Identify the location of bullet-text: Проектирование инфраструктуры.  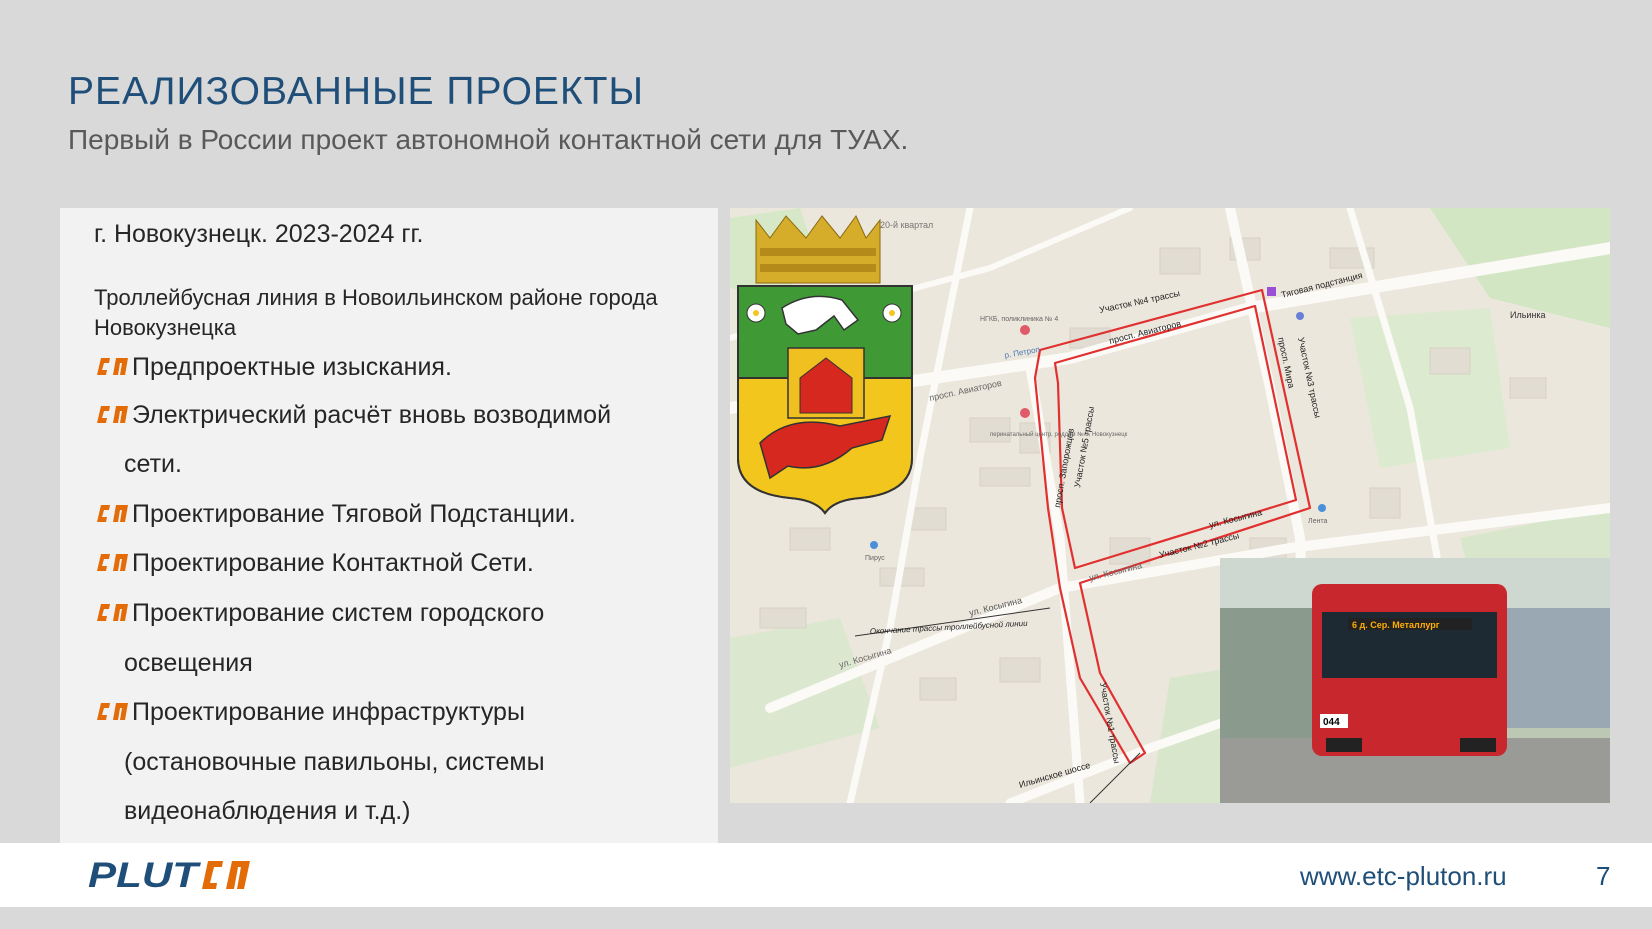
(328, 712).